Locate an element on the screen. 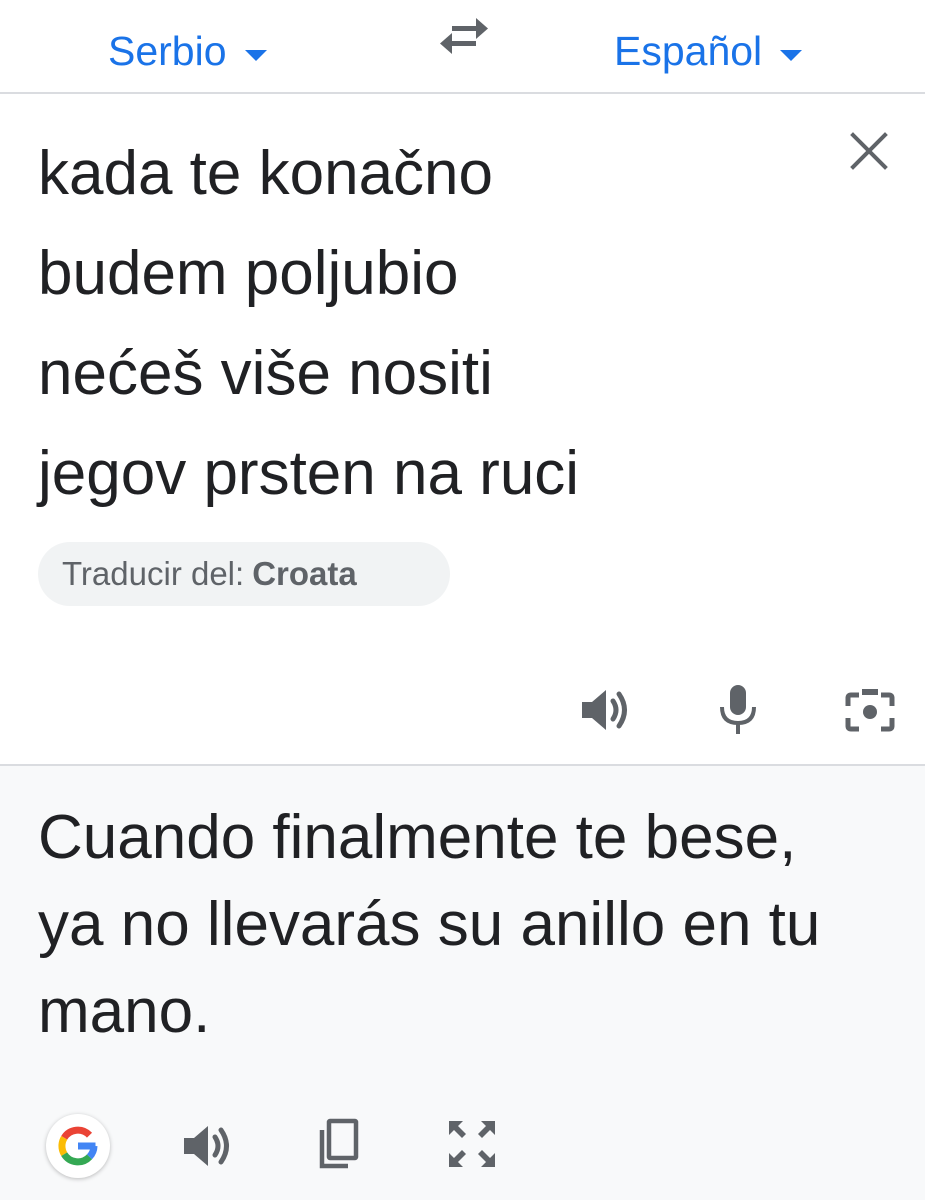  camera-translate-button is located at coordinates (870, 710).